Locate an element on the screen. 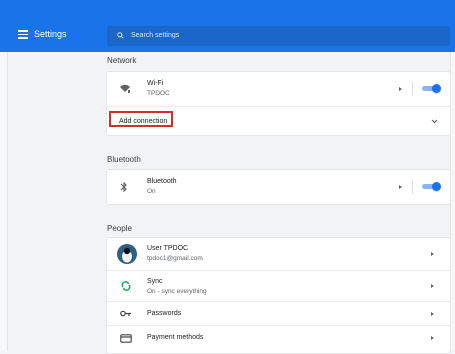  wifi-toggle is located at coordinates (431, 88).